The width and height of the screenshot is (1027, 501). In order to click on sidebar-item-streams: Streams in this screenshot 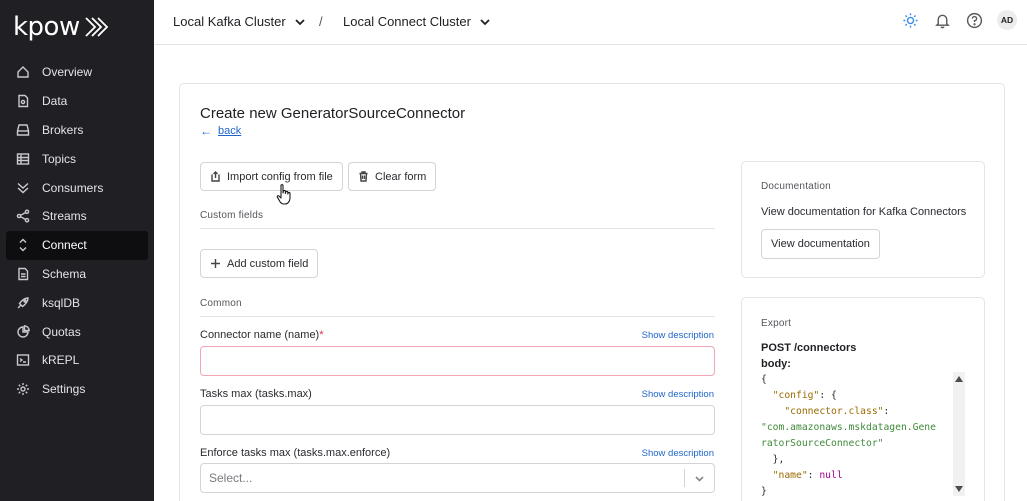, I will do `click(77, 216)`.